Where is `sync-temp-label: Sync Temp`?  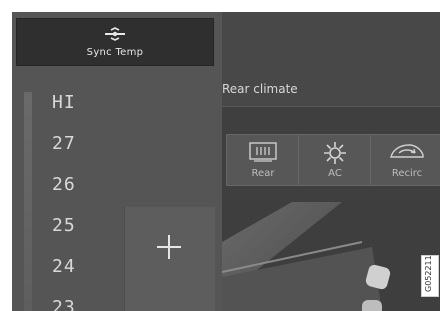 sync-temp-label: Sync Temp is located at coordinates (115, 52).